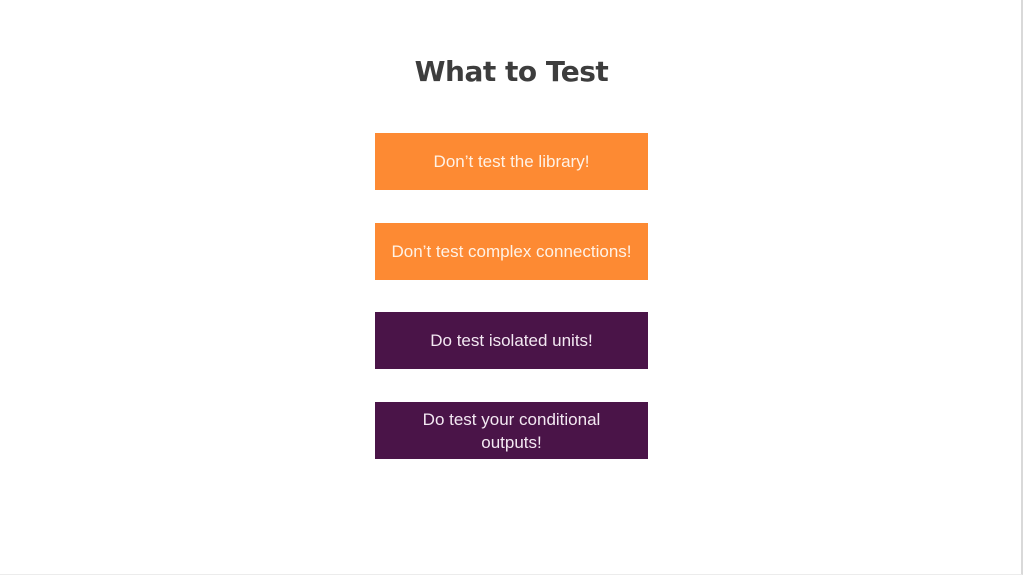  I want to click on box-label: Do test your conditional outputs!, so click(511, 430).